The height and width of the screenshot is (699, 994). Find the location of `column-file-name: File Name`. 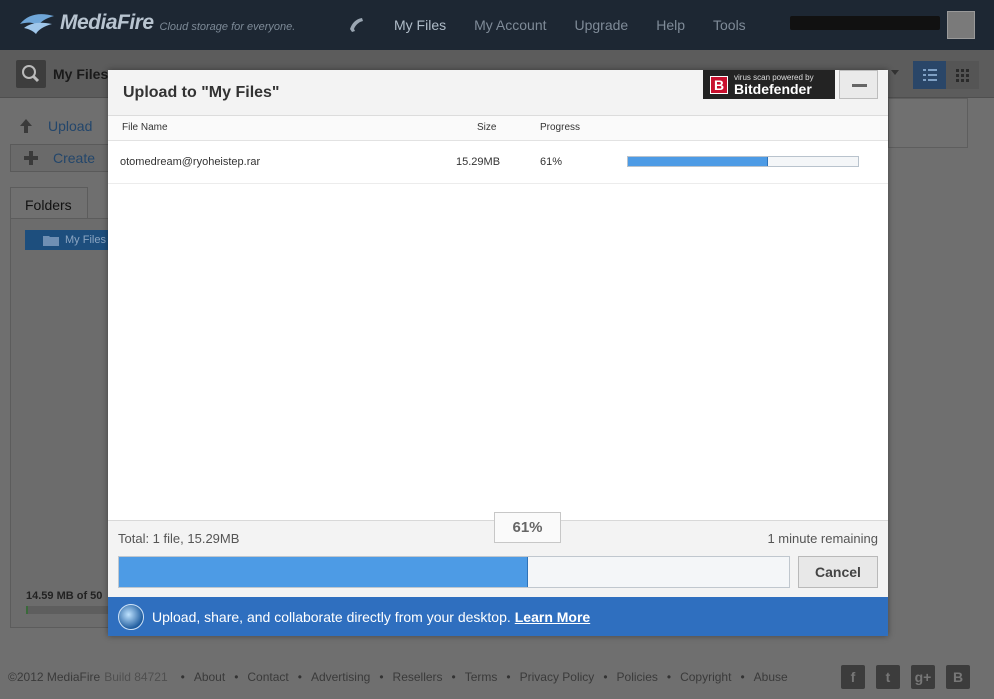

column-file-name: File Name is located at coordinates (145, 127).